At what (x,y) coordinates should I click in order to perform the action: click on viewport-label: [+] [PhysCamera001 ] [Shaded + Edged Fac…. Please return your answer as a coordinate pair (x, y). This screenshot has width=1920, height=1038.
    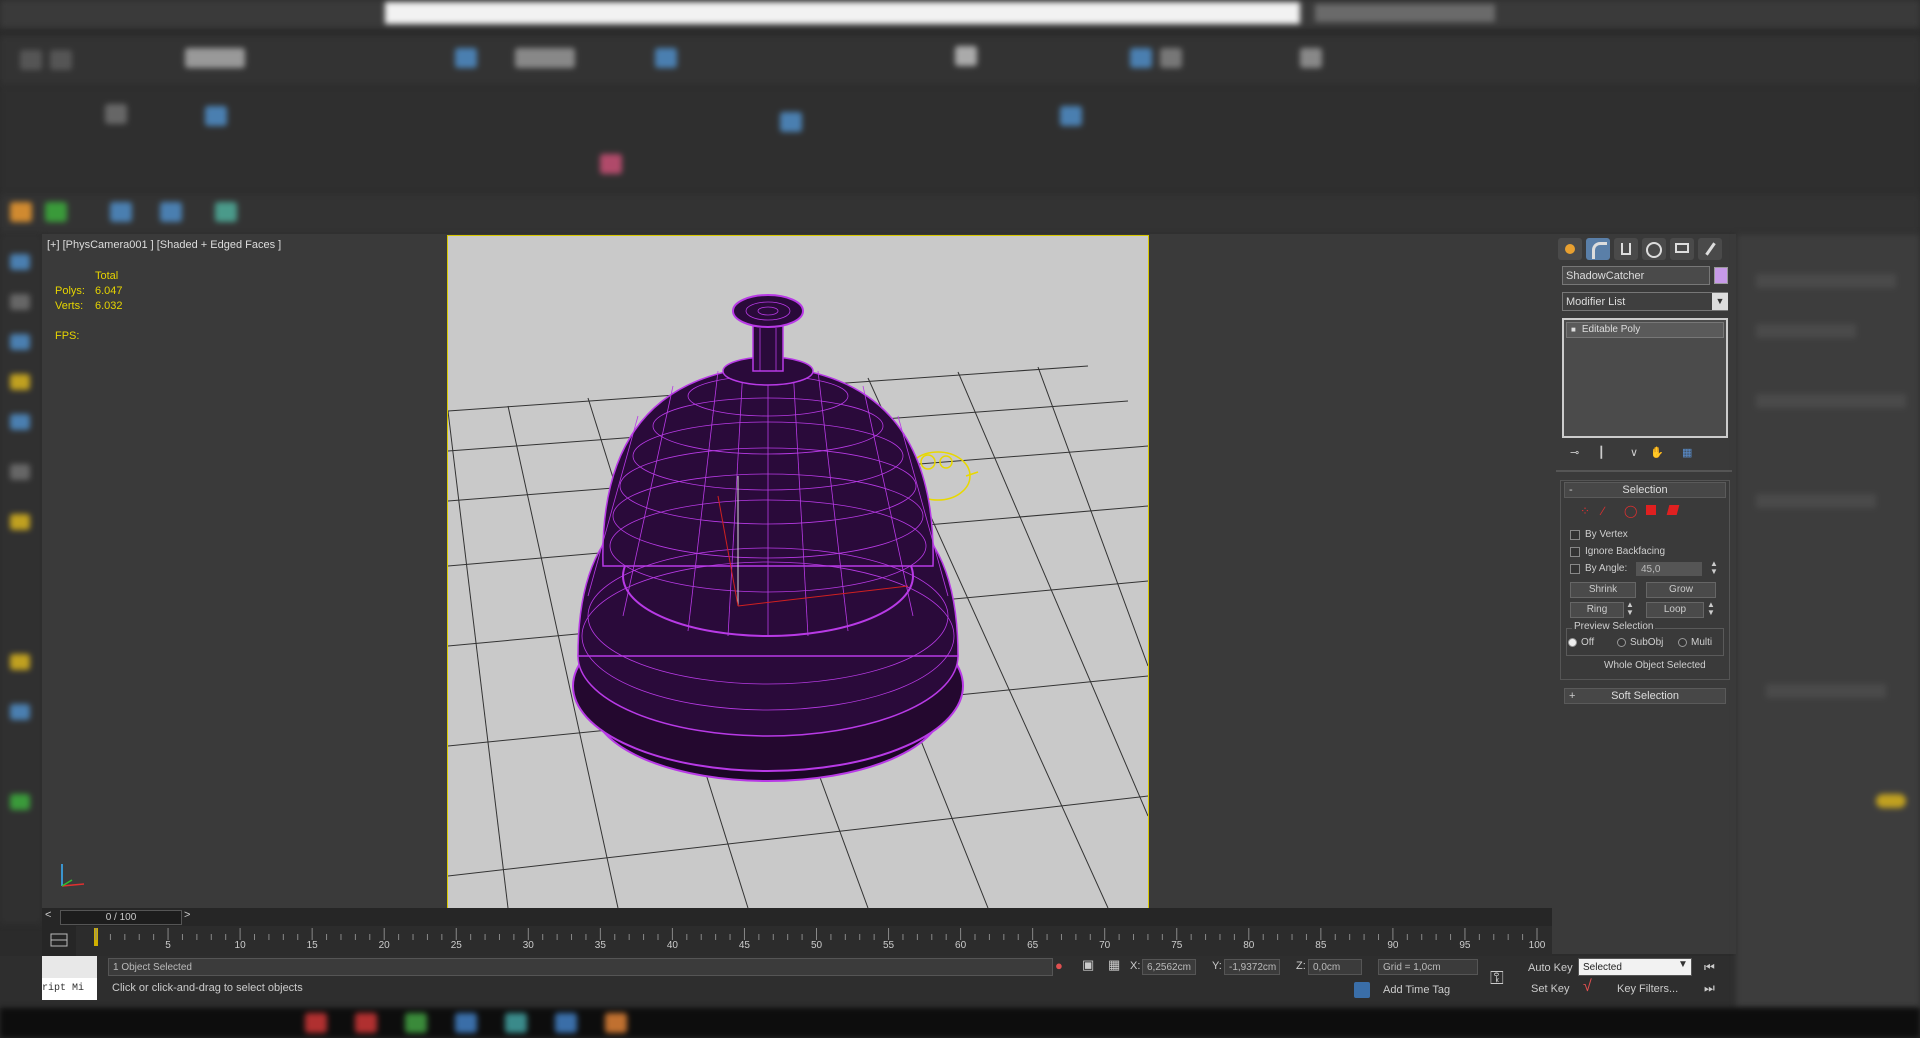
    Looking at the image, I should click on (164, 245).